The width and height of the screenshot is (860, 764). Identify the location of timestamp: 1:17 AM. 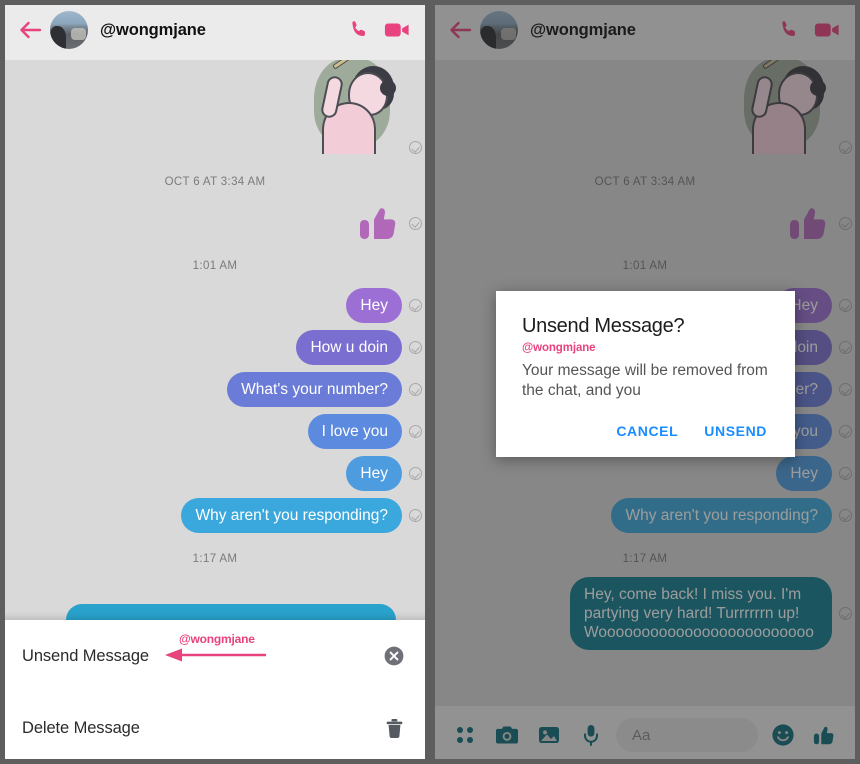
(215, 559).